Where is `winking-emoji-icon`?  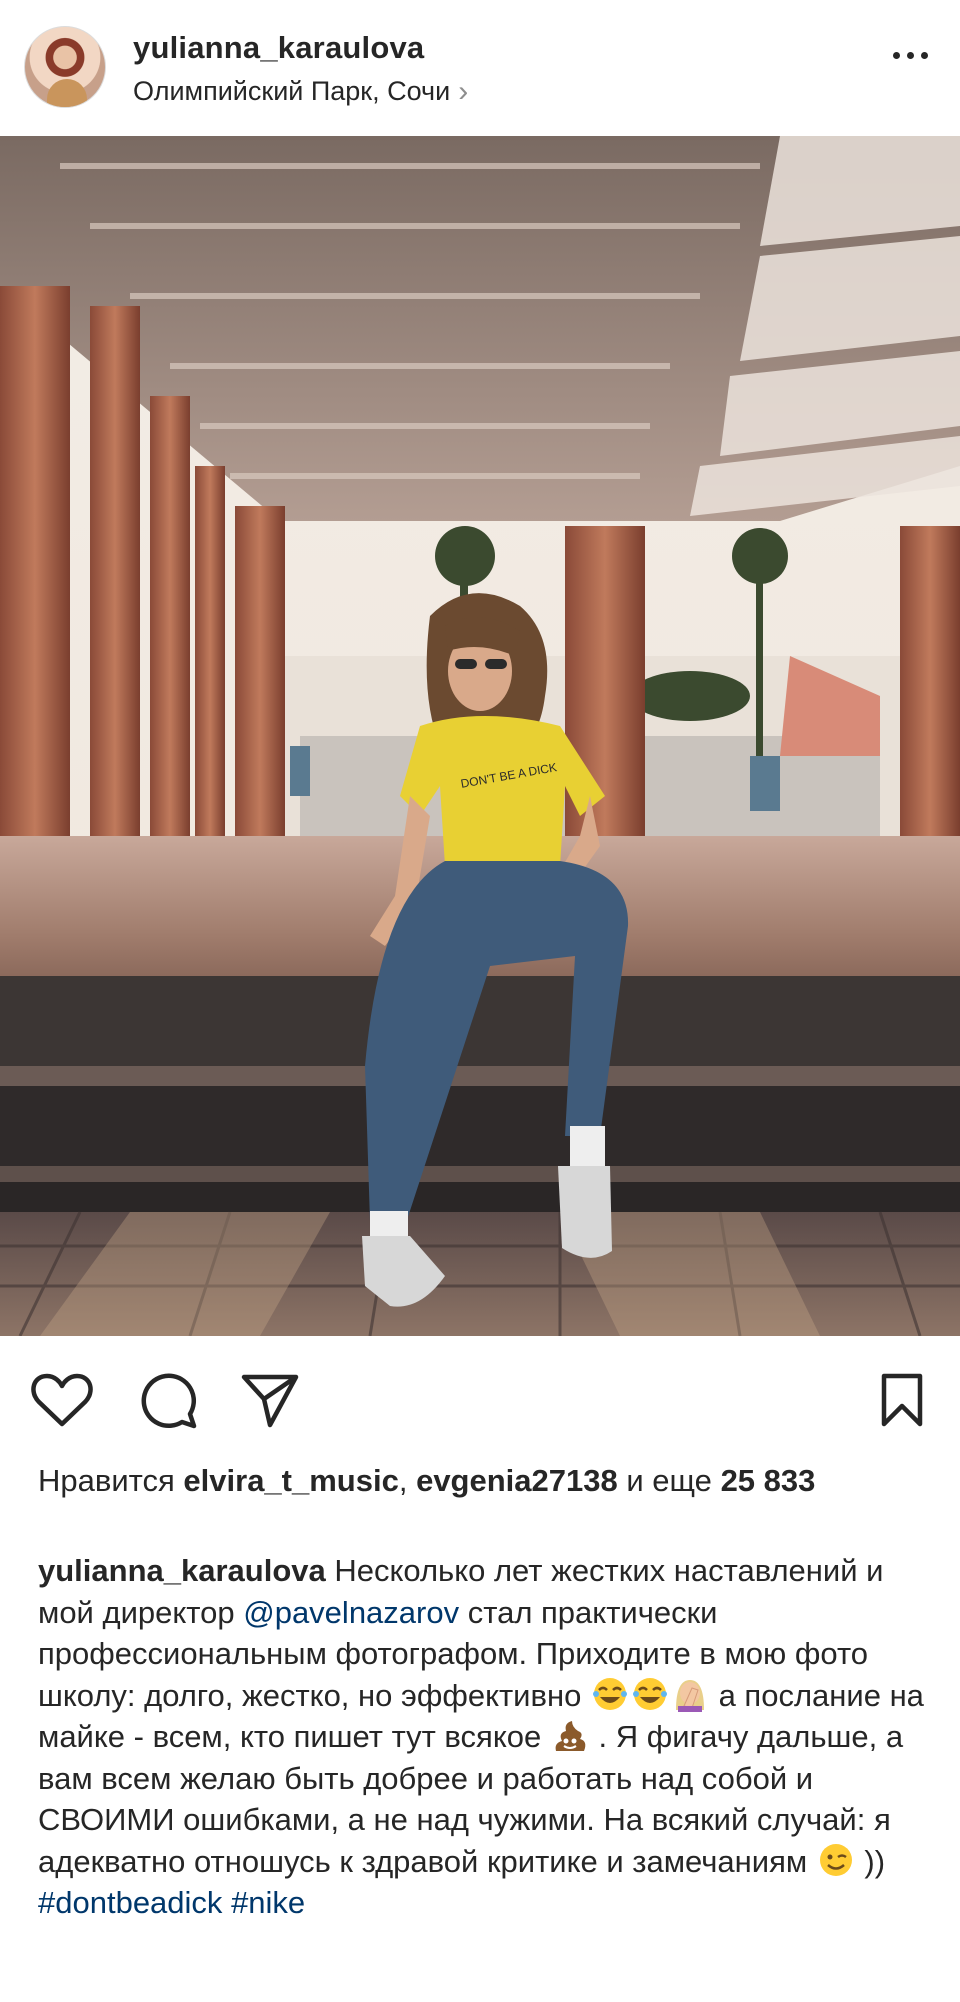 winking-emoji-icon is located at coordinates (835, 1859).